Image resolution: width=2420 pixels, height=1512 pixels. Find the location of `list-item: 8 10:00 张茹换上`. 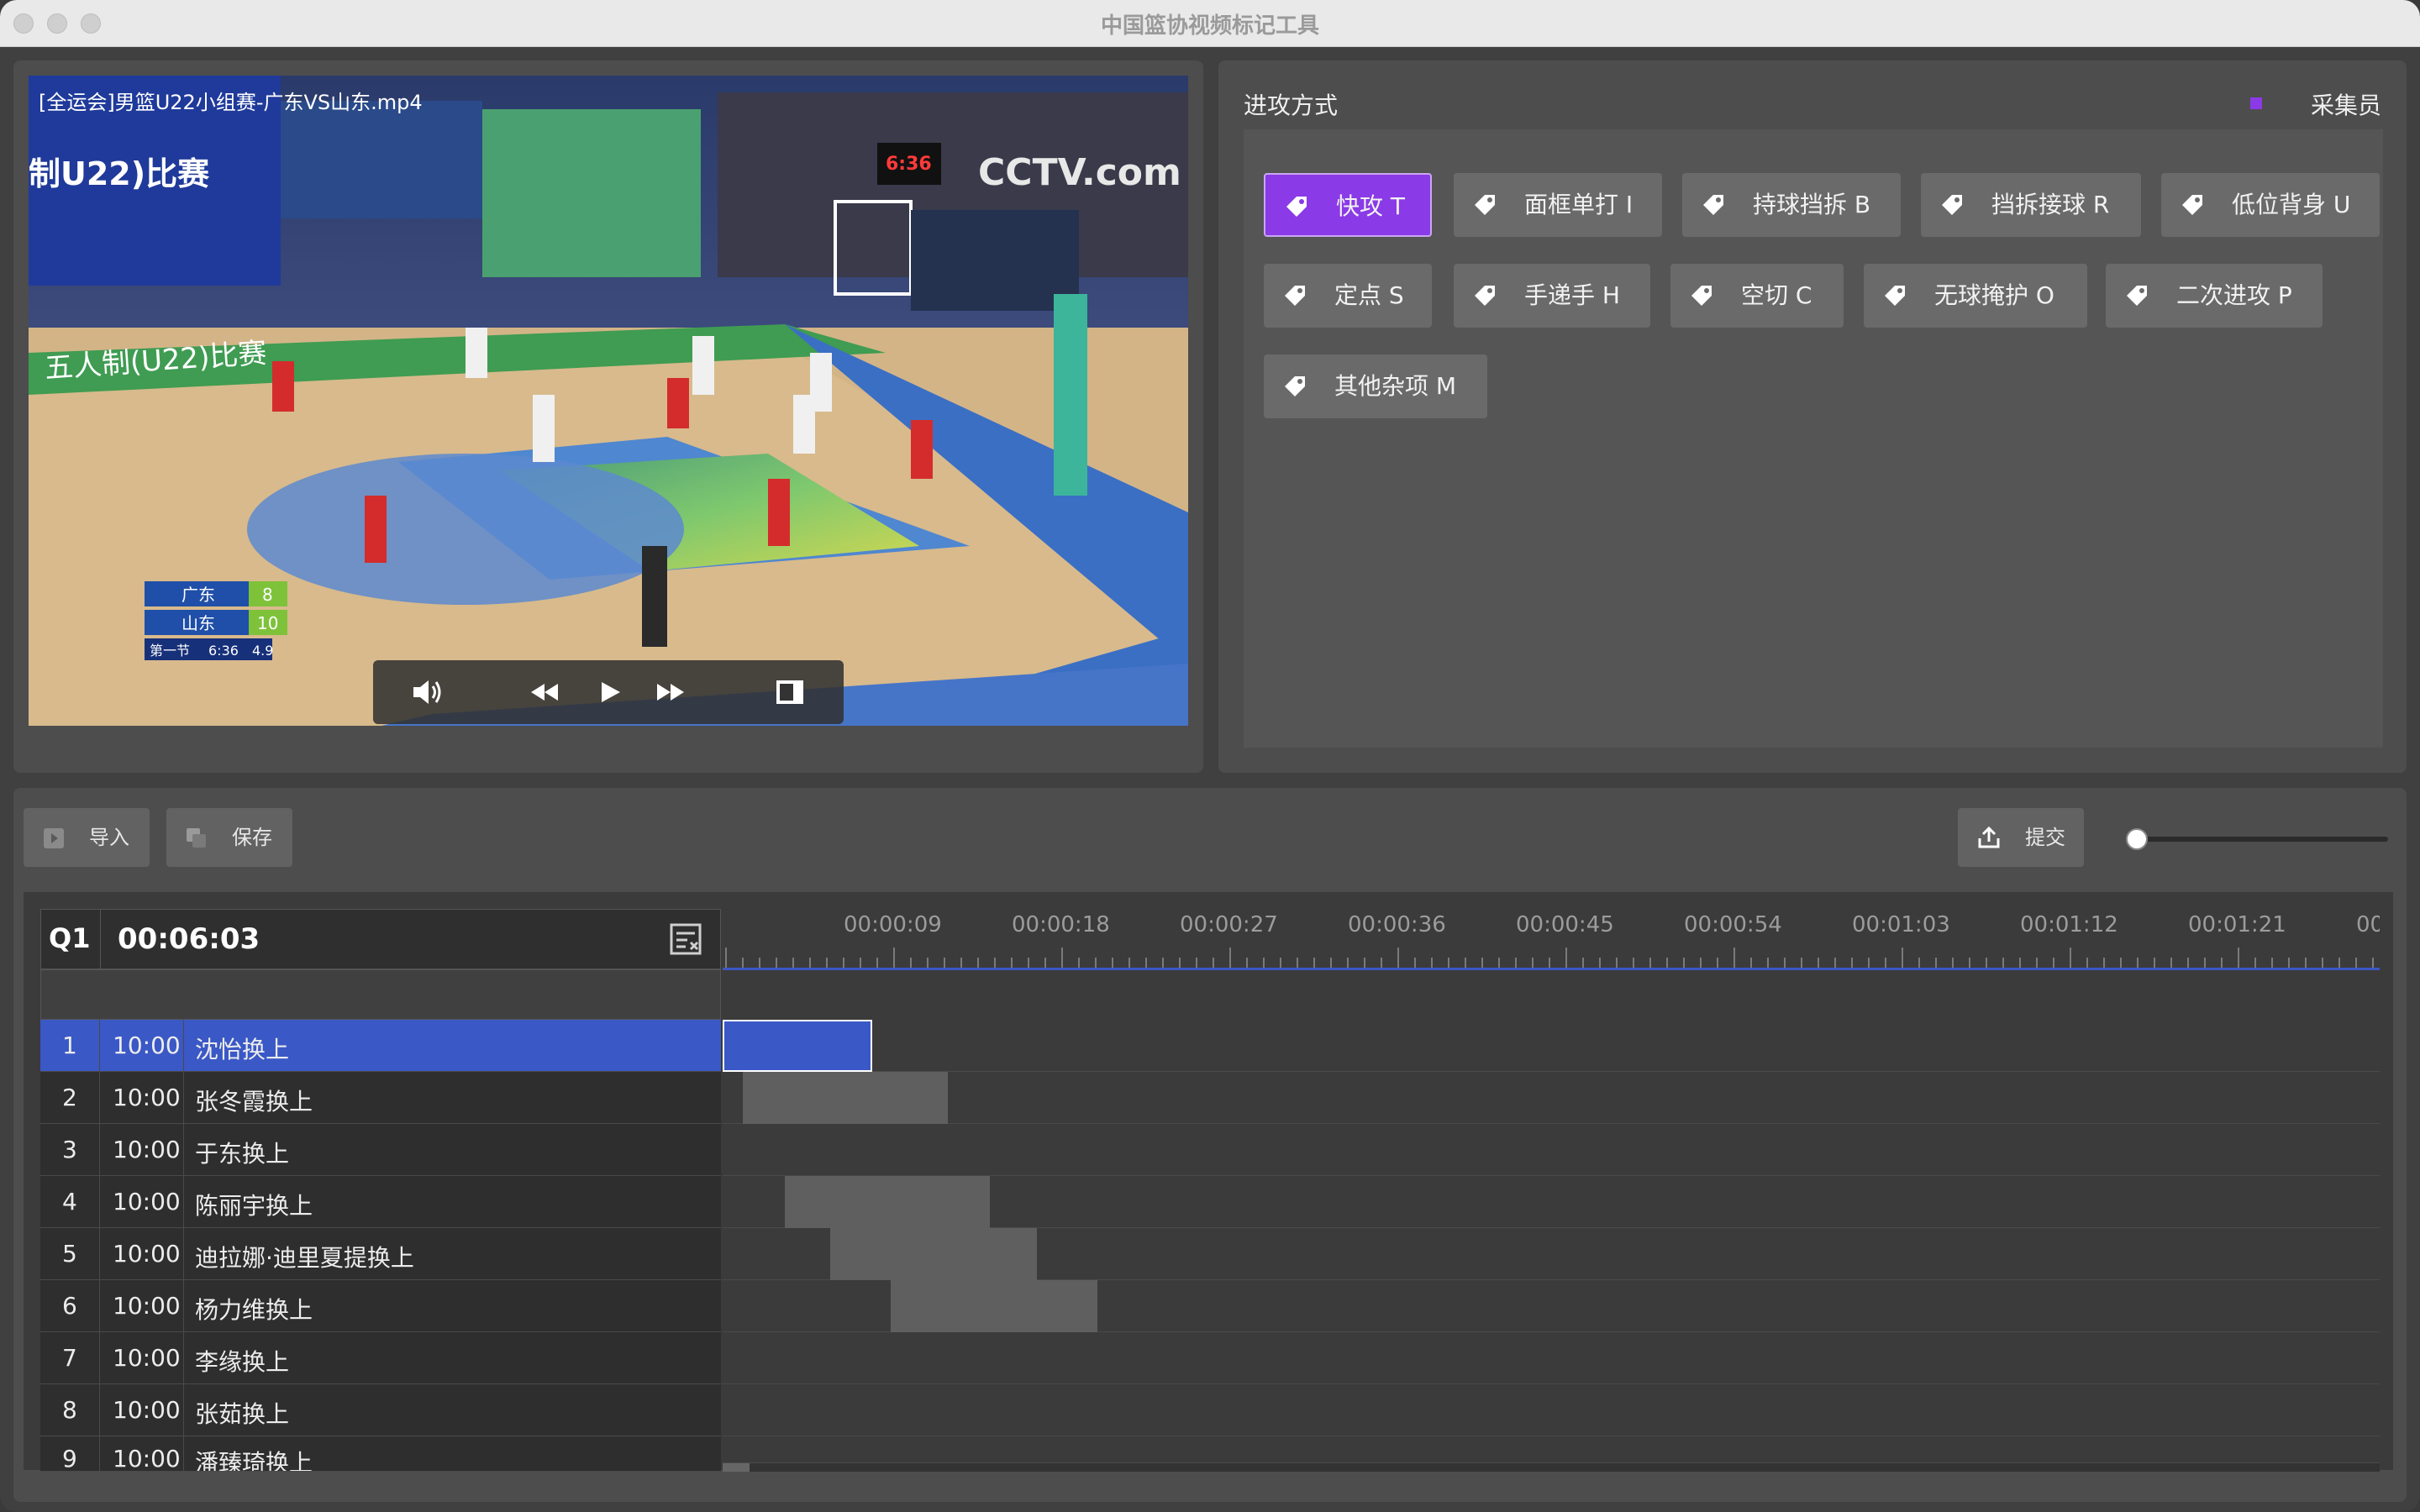

list-item: 8 10:00 张茹换上 is located at coordinates (381, 1410).